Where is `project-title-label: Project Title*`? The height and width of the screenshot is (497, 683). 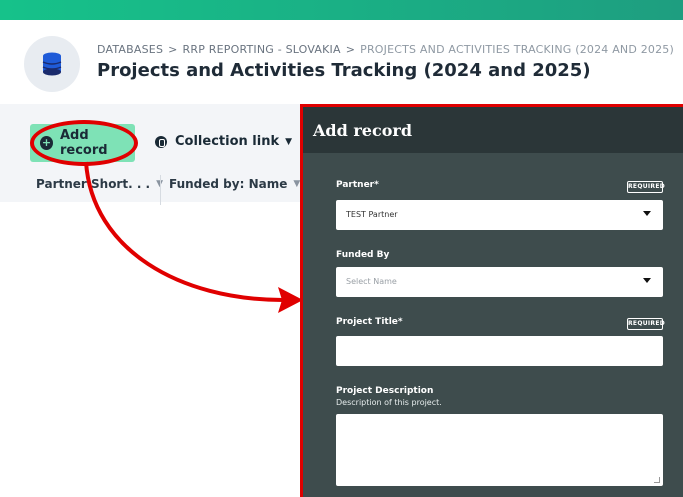
project-title-label: Project Title* is located at coordinates (369, 322).